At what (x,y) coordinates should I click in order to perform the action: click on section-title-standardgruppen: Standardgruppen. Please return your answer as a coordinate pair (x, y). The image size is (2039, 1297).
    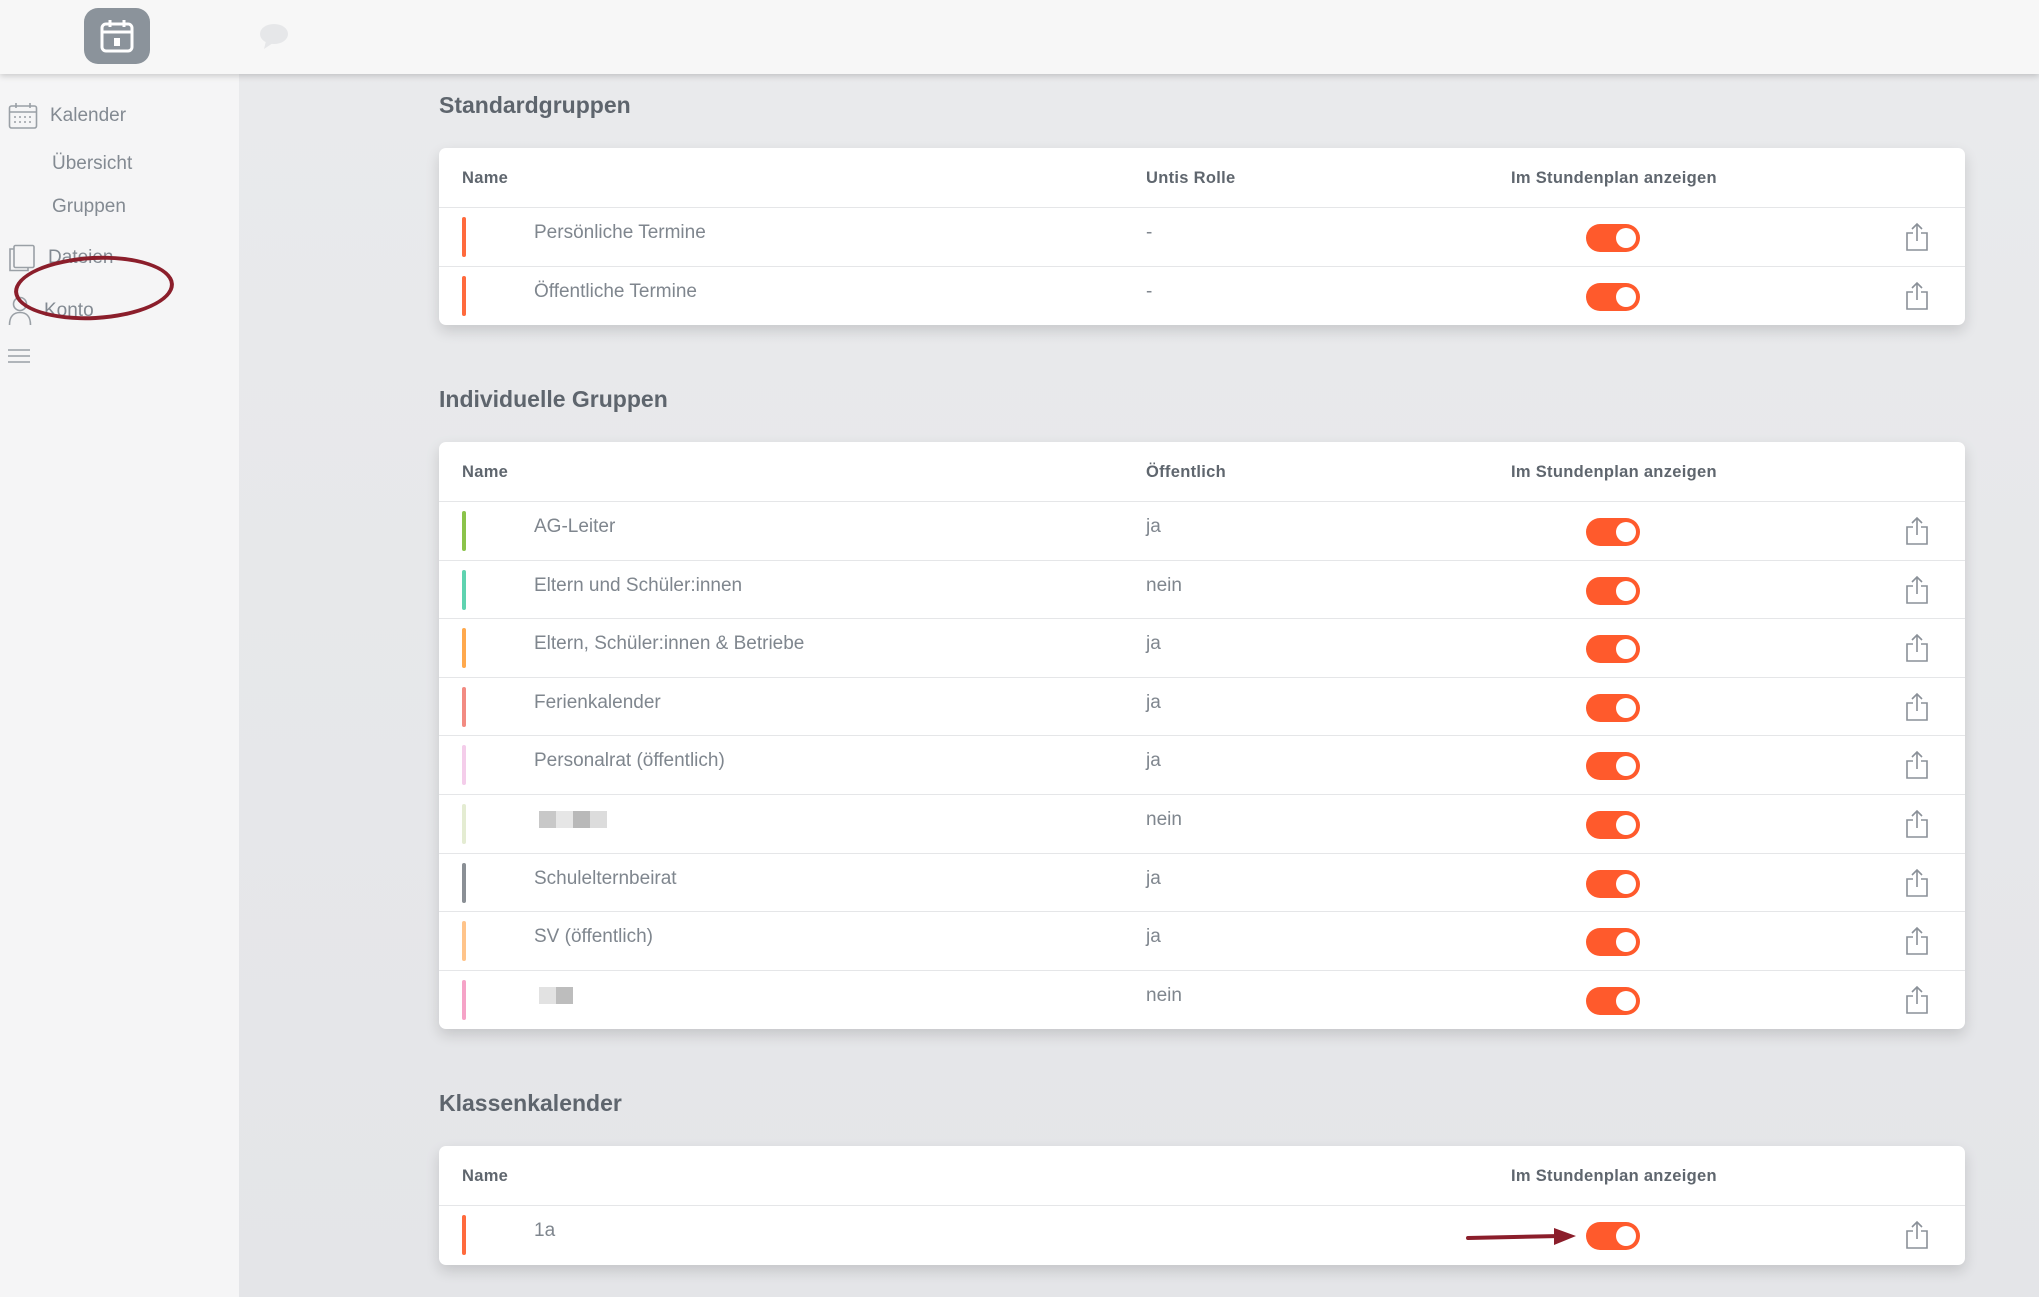
    Looking at the image, I should click on (535, 105).